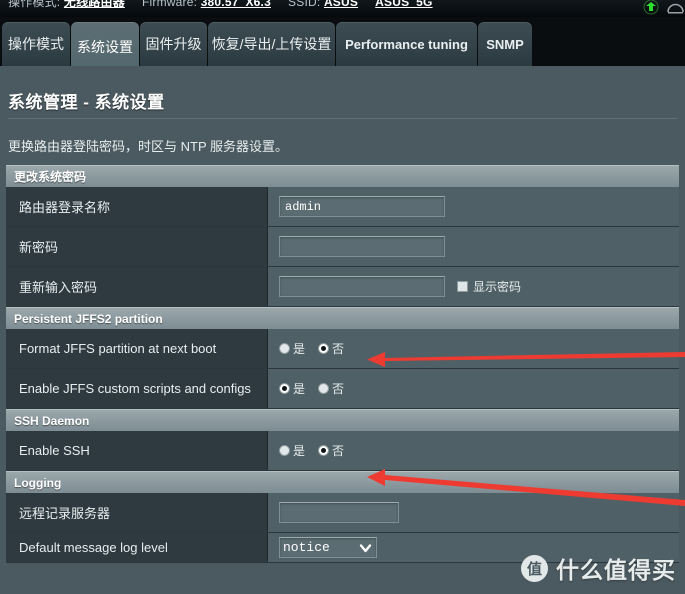 This screenshot has height=594, width=685. What do you see at coordinates (299, 349) in the screenshot?
I see `format-jffs-yes-label: 是` at bounding box center [299, 349].